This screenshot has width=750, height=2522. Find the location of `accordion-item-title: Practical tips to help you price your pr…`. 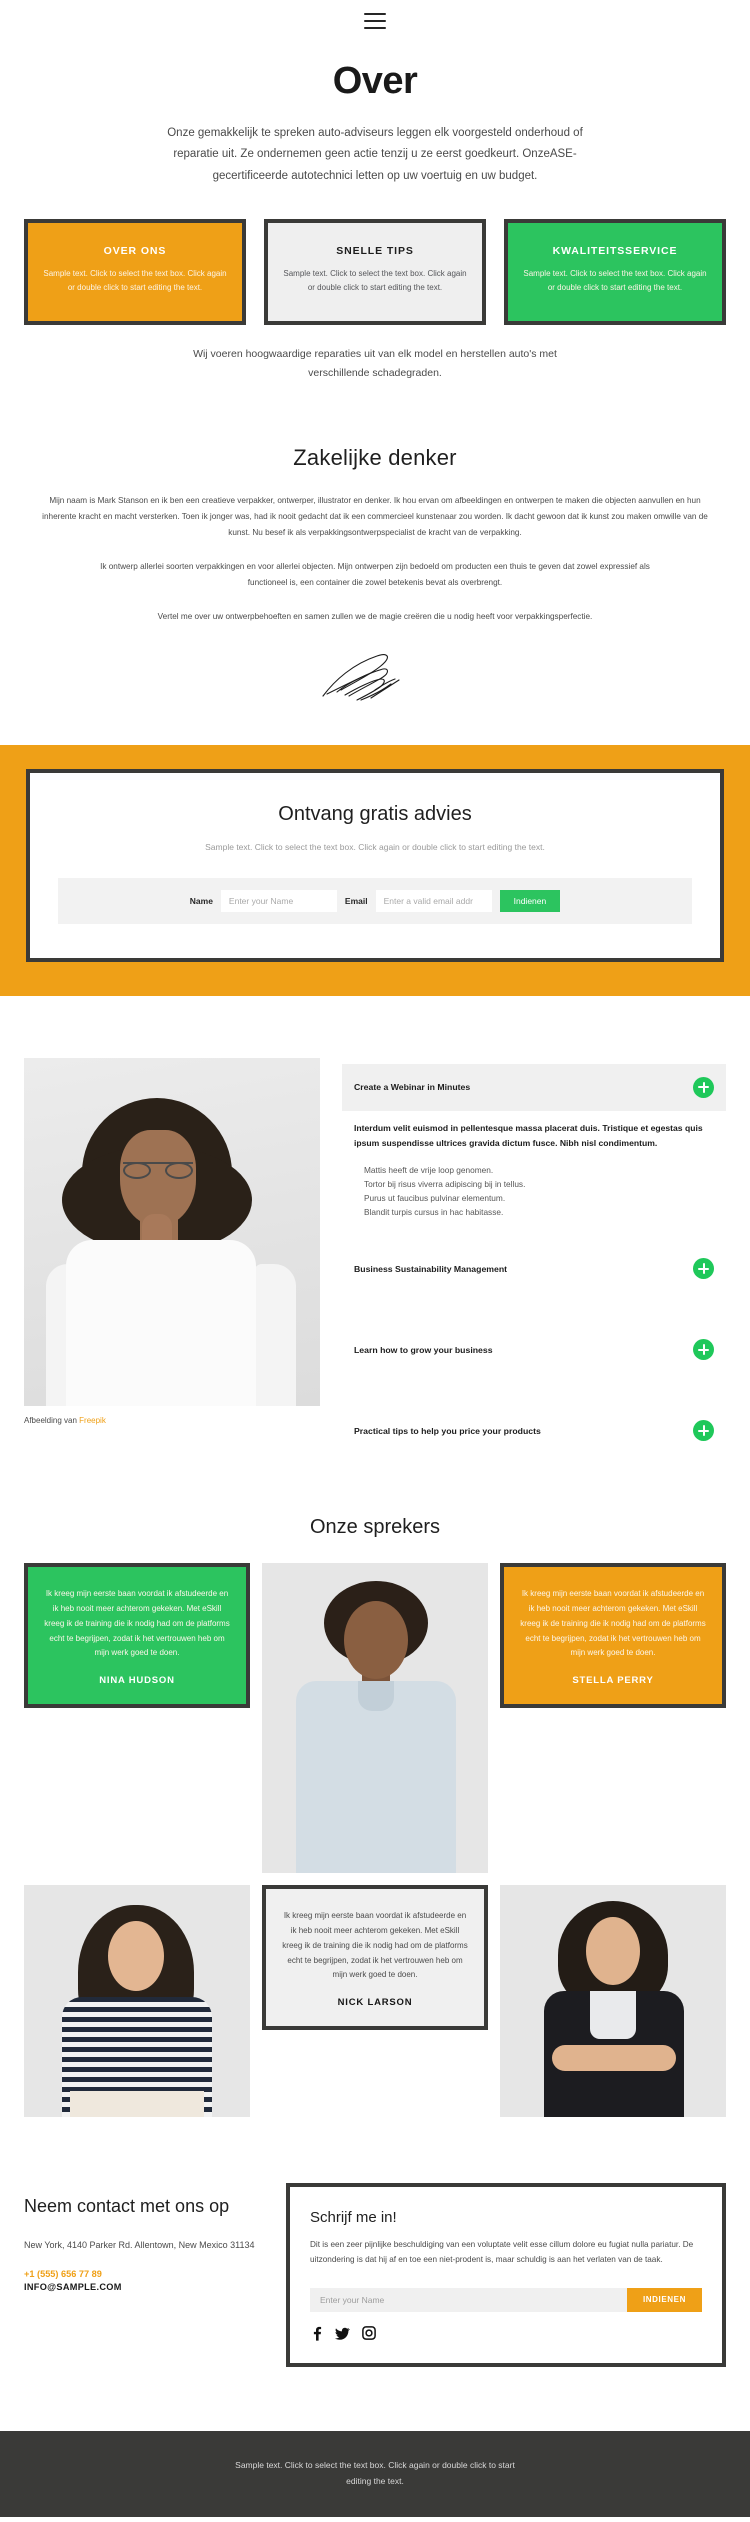

accordion-item-title: Practical tips to help you price your pr… is located at coordinates (447, 1430).